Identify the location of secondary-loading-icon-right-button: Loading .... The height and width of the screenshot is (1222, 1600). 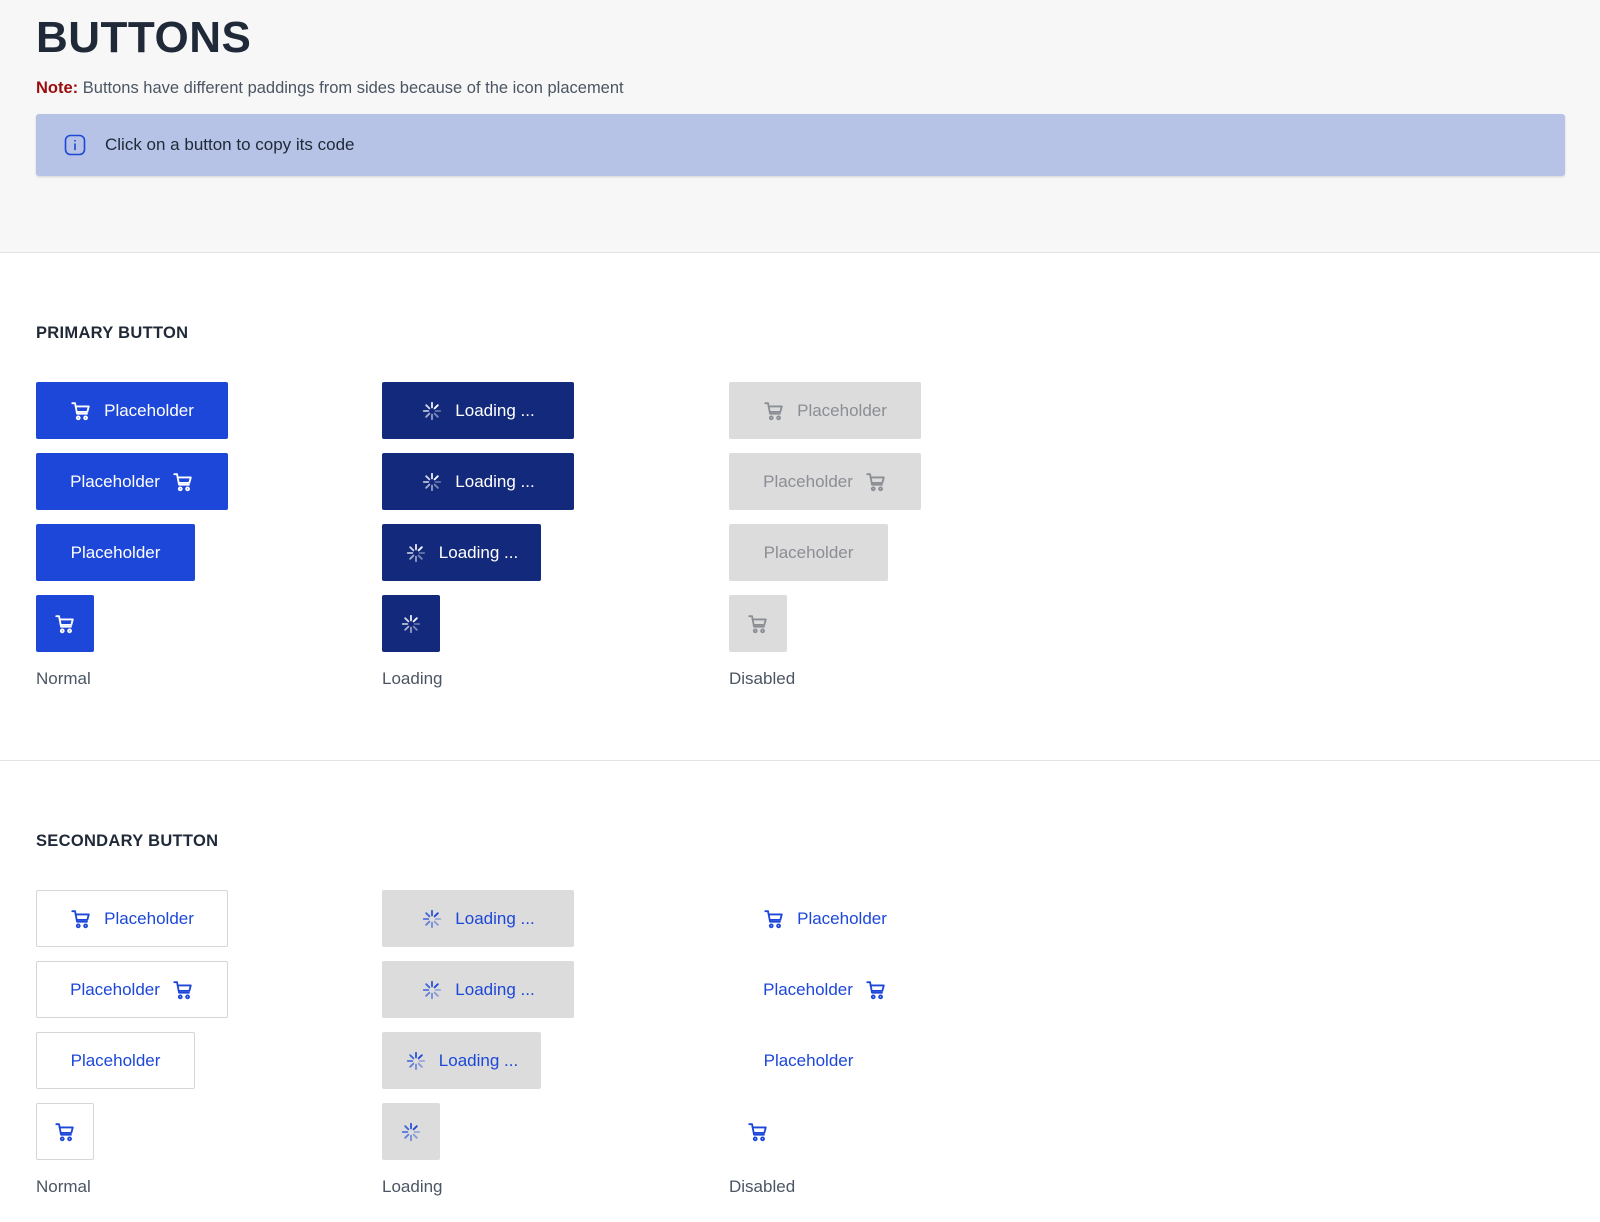
(478, 989).